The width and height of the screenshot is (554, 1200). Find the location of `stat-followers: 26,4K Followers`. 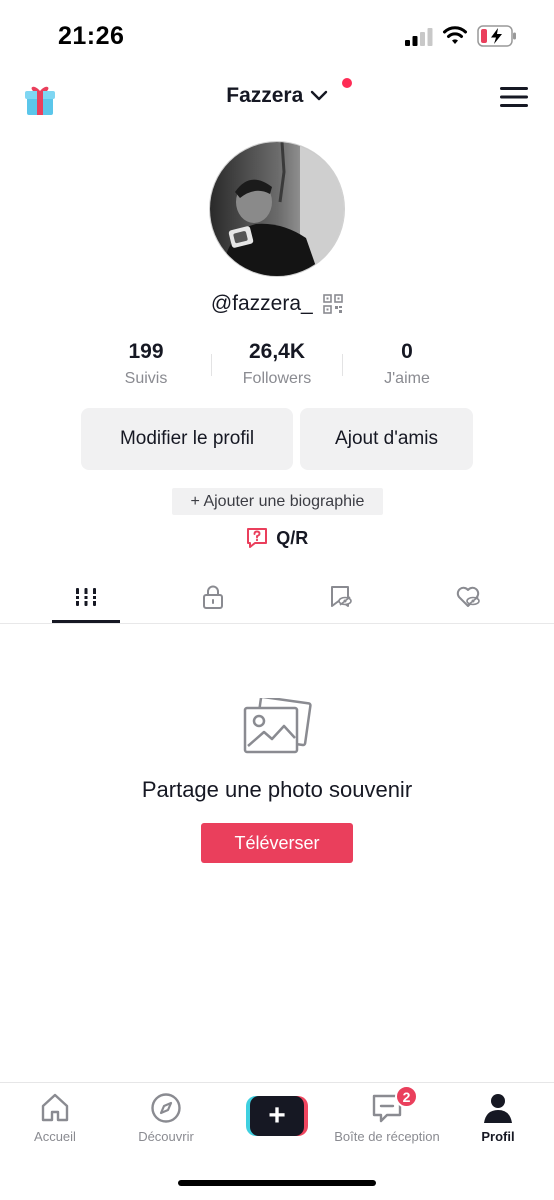

stat-followers: 26,4K Followers is located at coordinates (277, 364).